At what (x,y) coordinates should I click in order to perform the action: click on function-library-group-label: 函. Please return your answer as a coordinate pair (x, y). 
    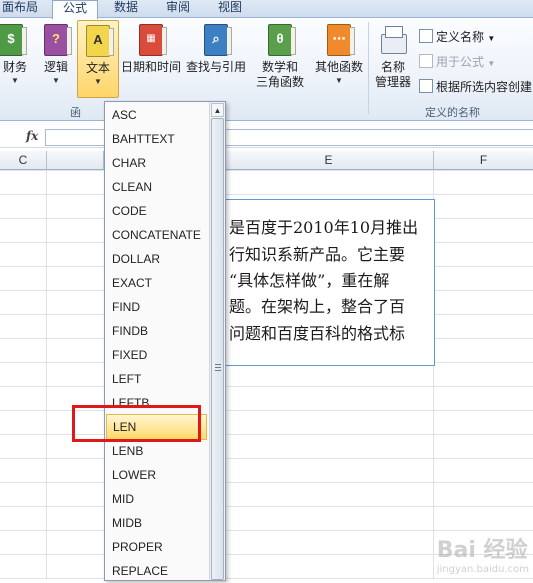
    Looking at the image, I should click on (75, 113).